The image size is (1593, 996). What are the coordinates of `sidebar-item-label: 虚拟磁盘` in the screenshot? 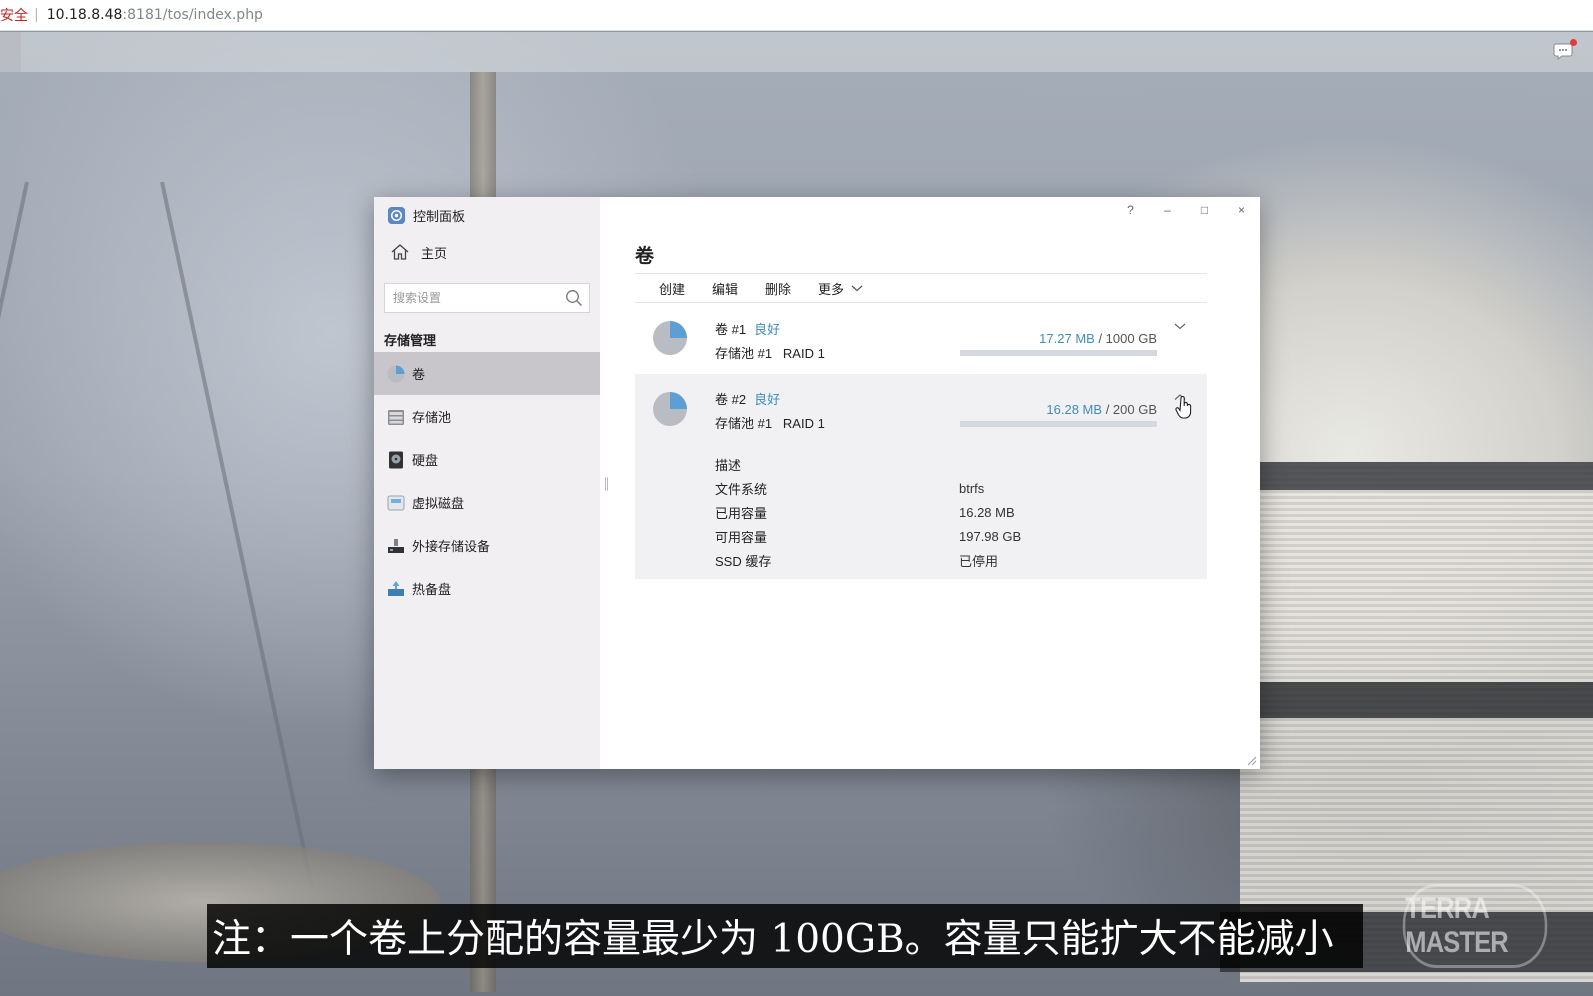 It's located at (438, 503).